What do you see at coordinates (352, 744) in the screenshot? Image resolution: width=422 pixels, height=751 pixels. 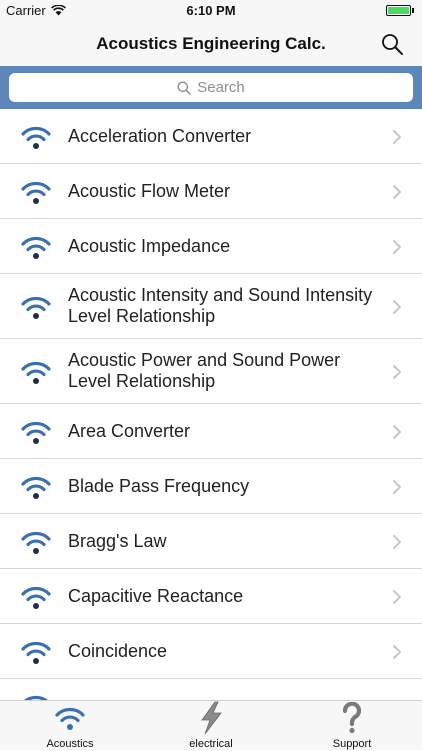 I see `tab-label: Support` at bounding box center [352, 744].